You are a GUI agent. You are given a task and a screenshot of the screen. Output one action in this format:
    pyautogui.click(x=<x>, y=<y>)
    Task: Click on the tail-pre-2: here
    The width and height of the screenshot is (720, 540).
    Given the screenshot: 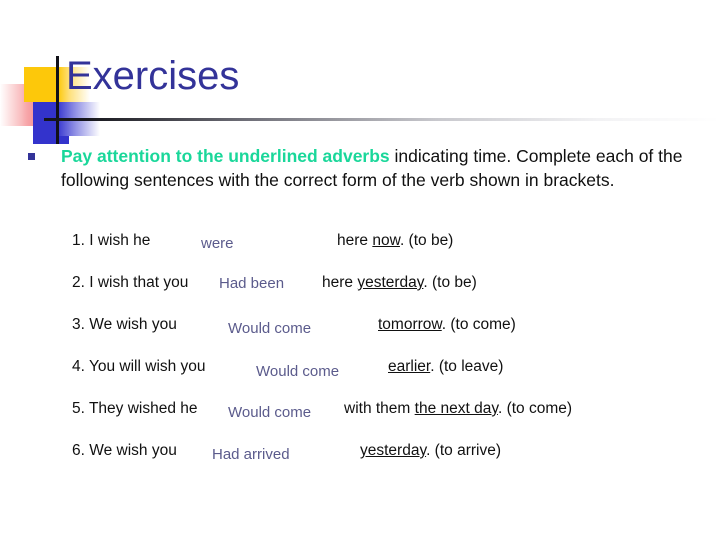 What is the action you would take?
    pyautogui.click(x=340, y=282)
    